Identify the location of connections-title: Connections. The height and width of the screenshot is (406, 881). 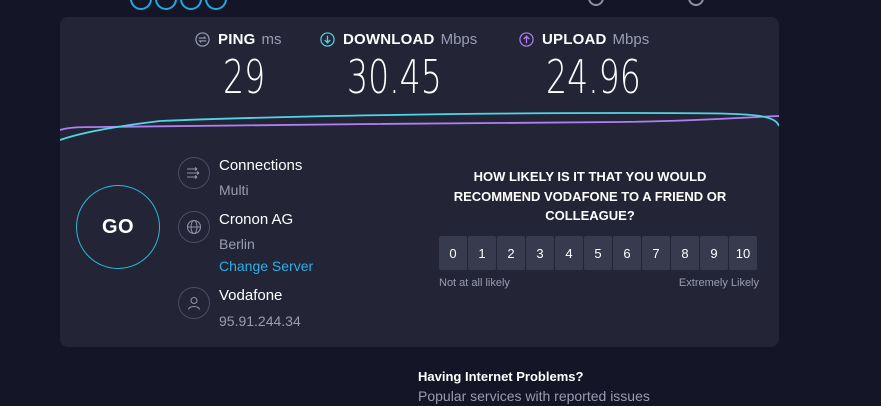
(261, 165).